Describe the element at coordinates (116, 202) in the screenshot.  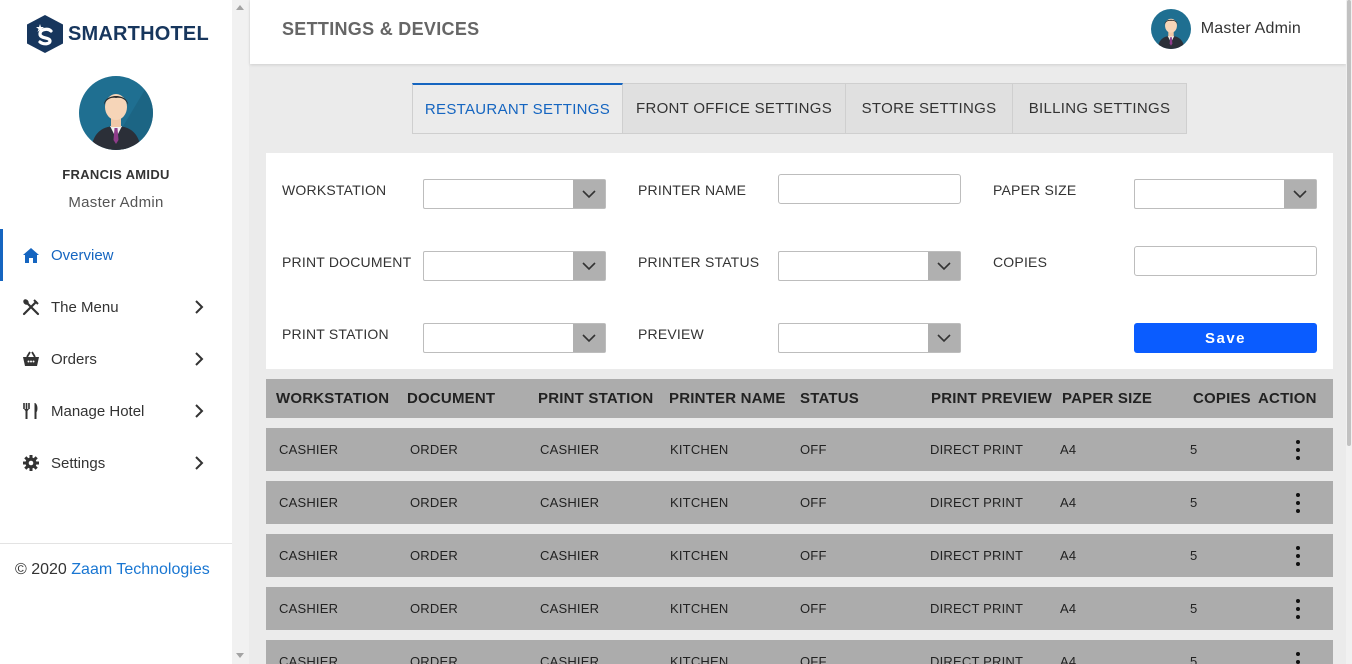
I see `profile-role: Master Admin` at that location.